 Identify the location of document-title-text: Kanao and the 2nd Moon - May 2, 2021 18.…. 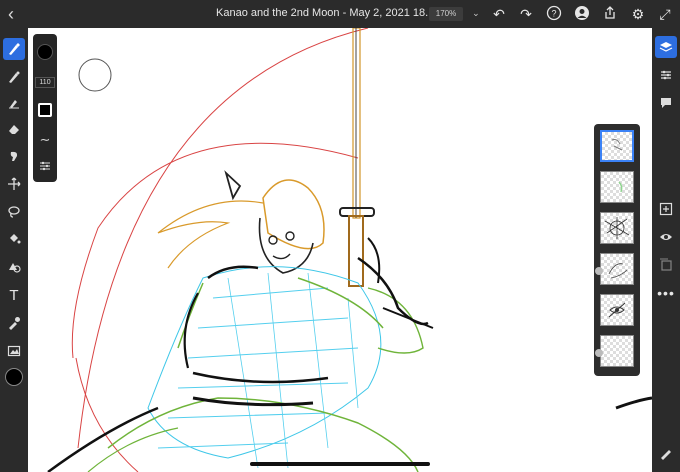
(340, 13).